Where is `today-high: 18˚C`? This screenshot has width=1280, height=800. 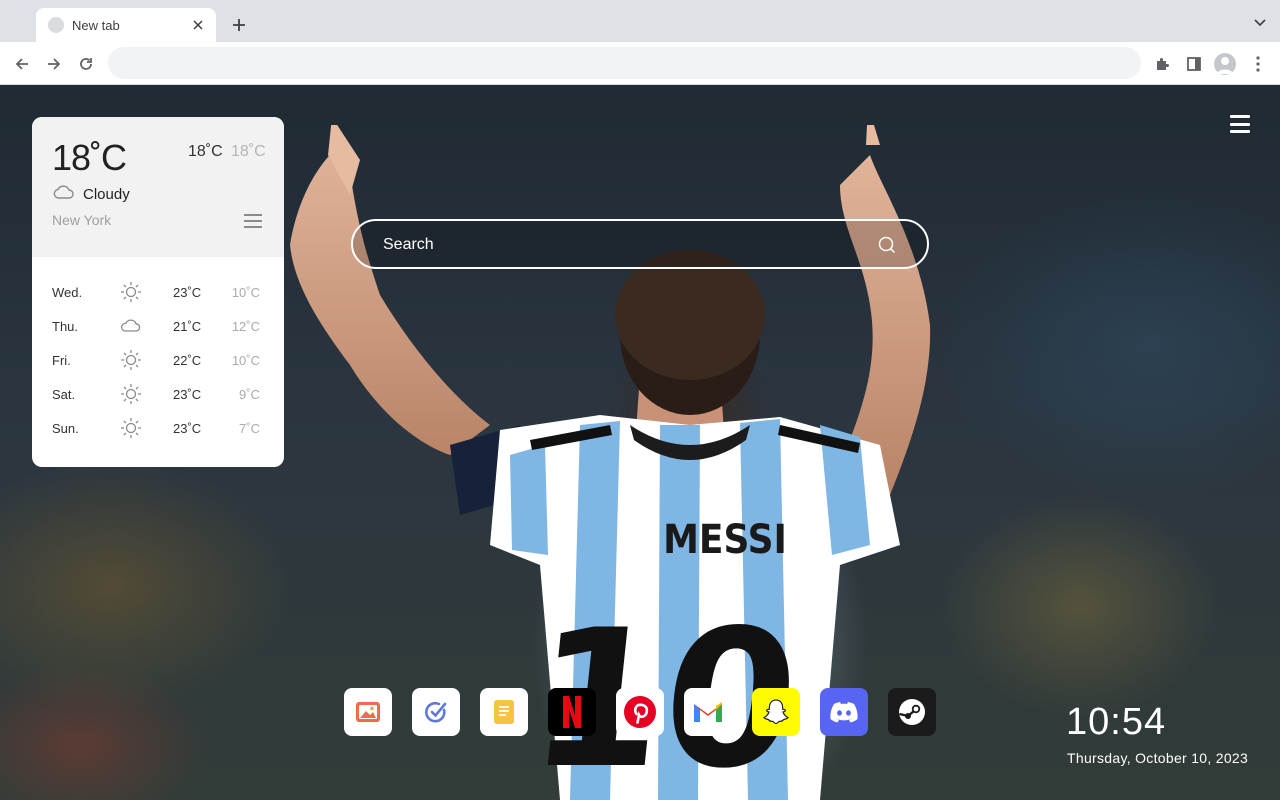
today-high: 18˚C is located at coordinates (205, 151).